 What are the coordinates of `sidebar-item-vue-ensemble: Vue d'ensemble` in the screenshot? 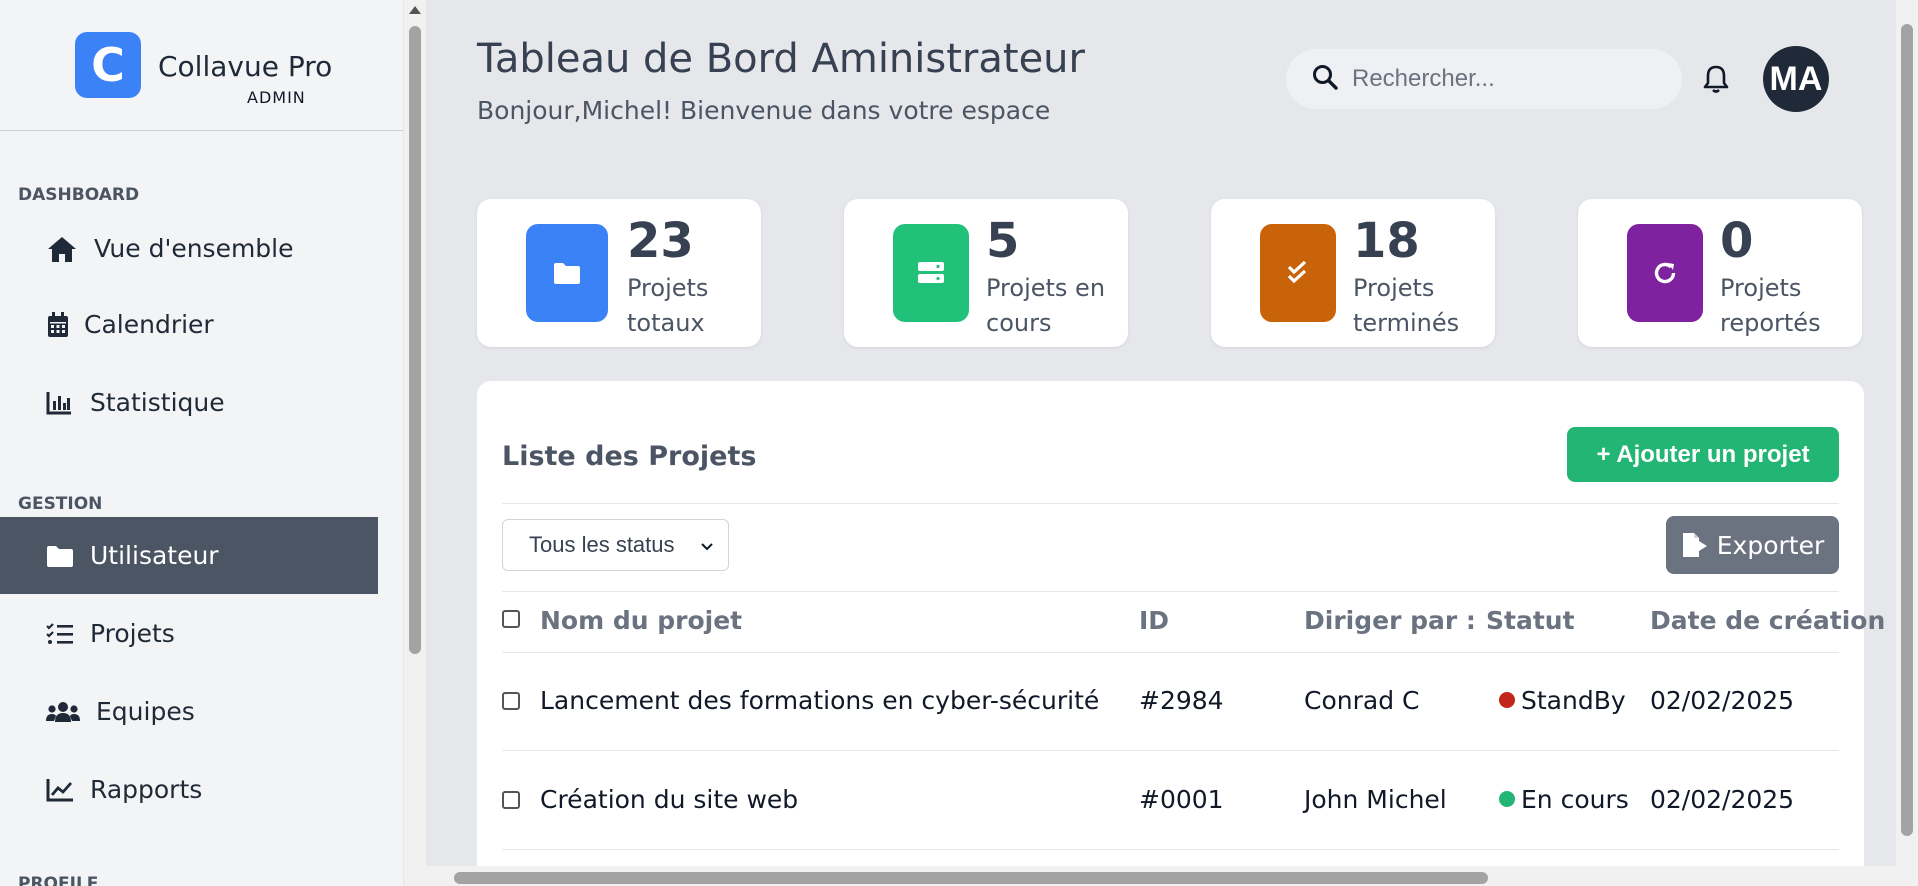 It's located at (189, 248).